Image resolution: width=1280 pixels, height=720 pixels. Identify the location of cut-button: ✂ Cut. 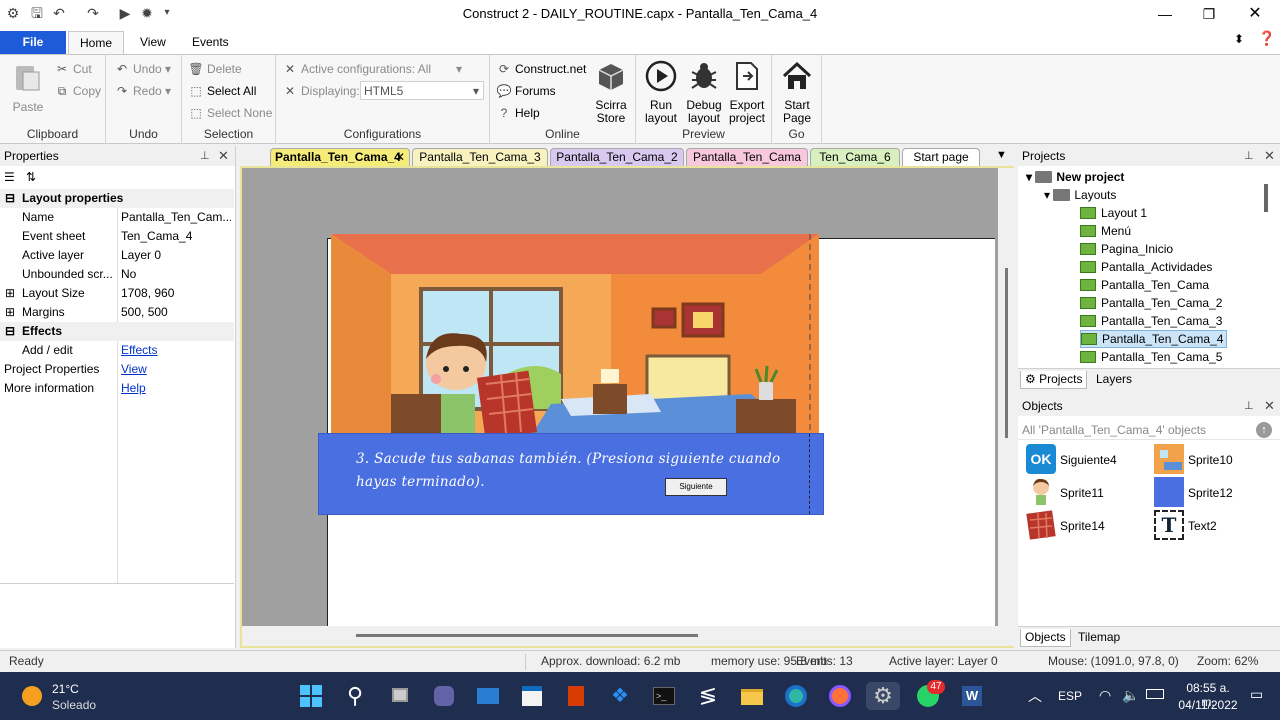
(73, 69).